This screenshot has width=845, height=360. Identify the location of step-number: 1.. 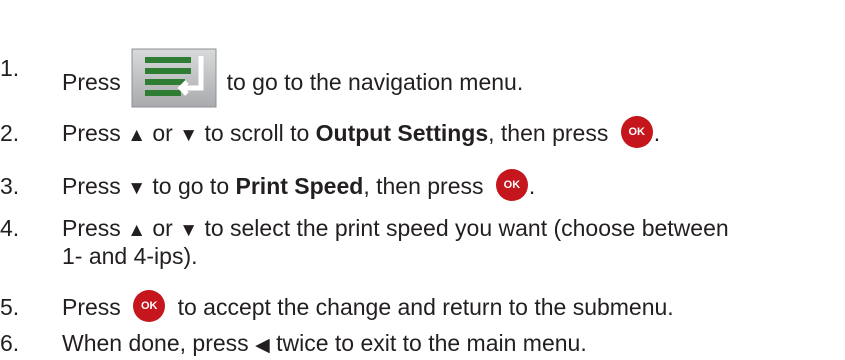
(10, 68).